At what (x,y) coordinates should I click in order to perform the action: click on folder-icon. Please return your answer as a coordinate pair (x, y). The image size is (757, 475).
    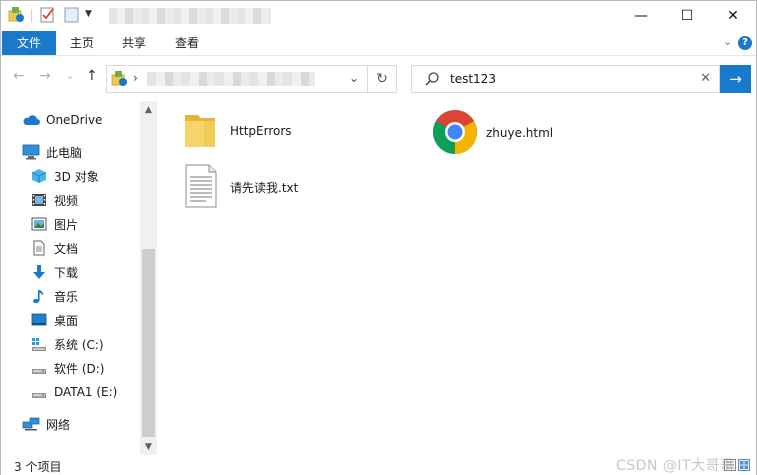
    Looking at the image, I should click on (200, 131).